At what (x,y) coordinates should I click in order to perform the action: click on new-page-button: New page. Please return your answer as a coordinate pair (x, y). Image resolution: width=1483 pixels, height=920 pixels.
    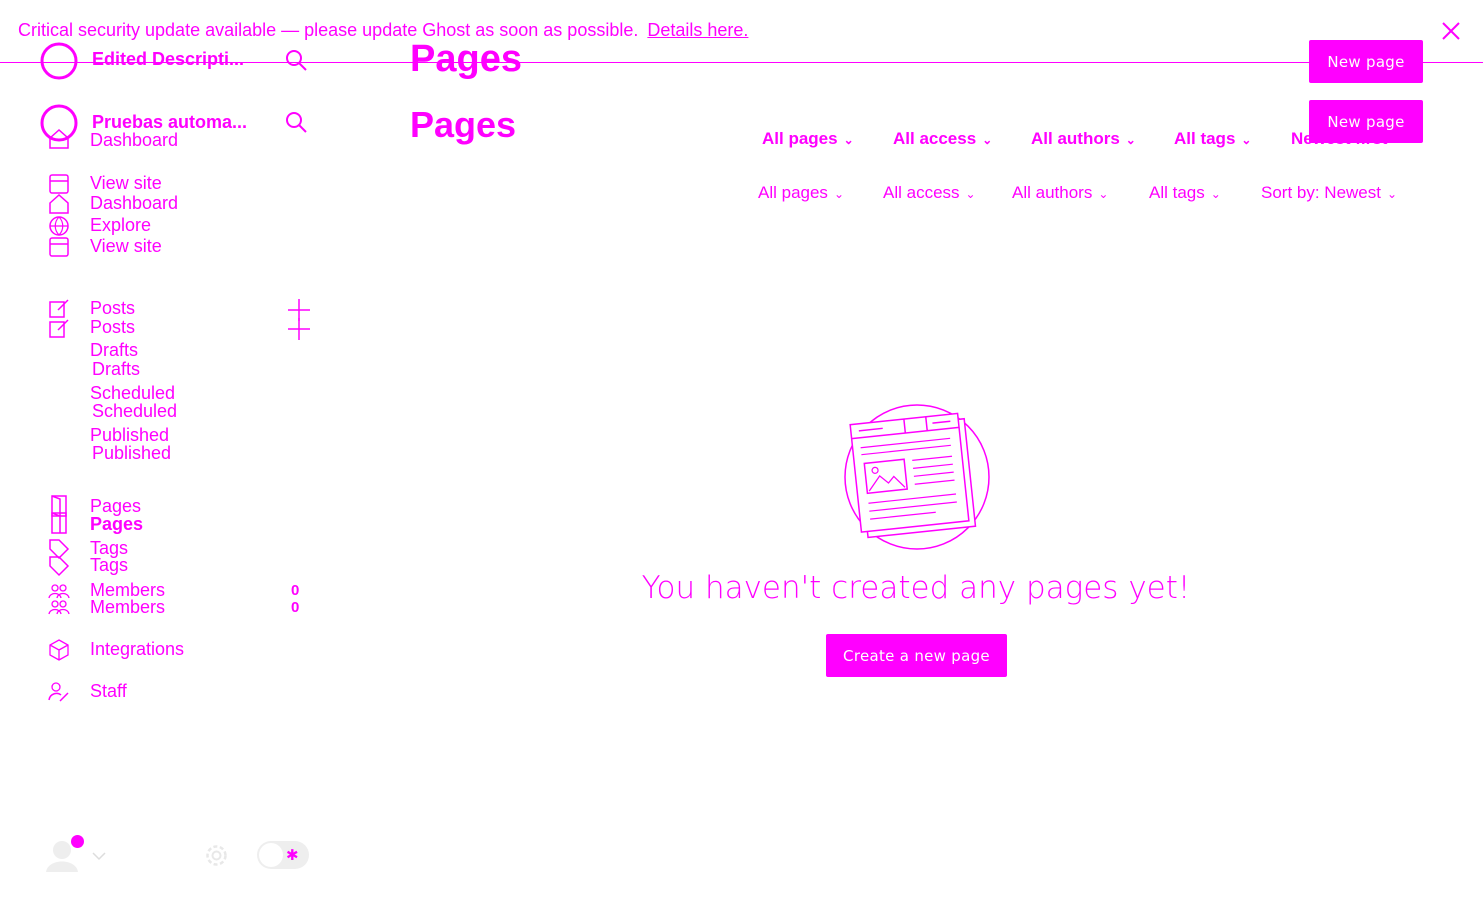
    Looking at the image, I should click on (1366, 61).